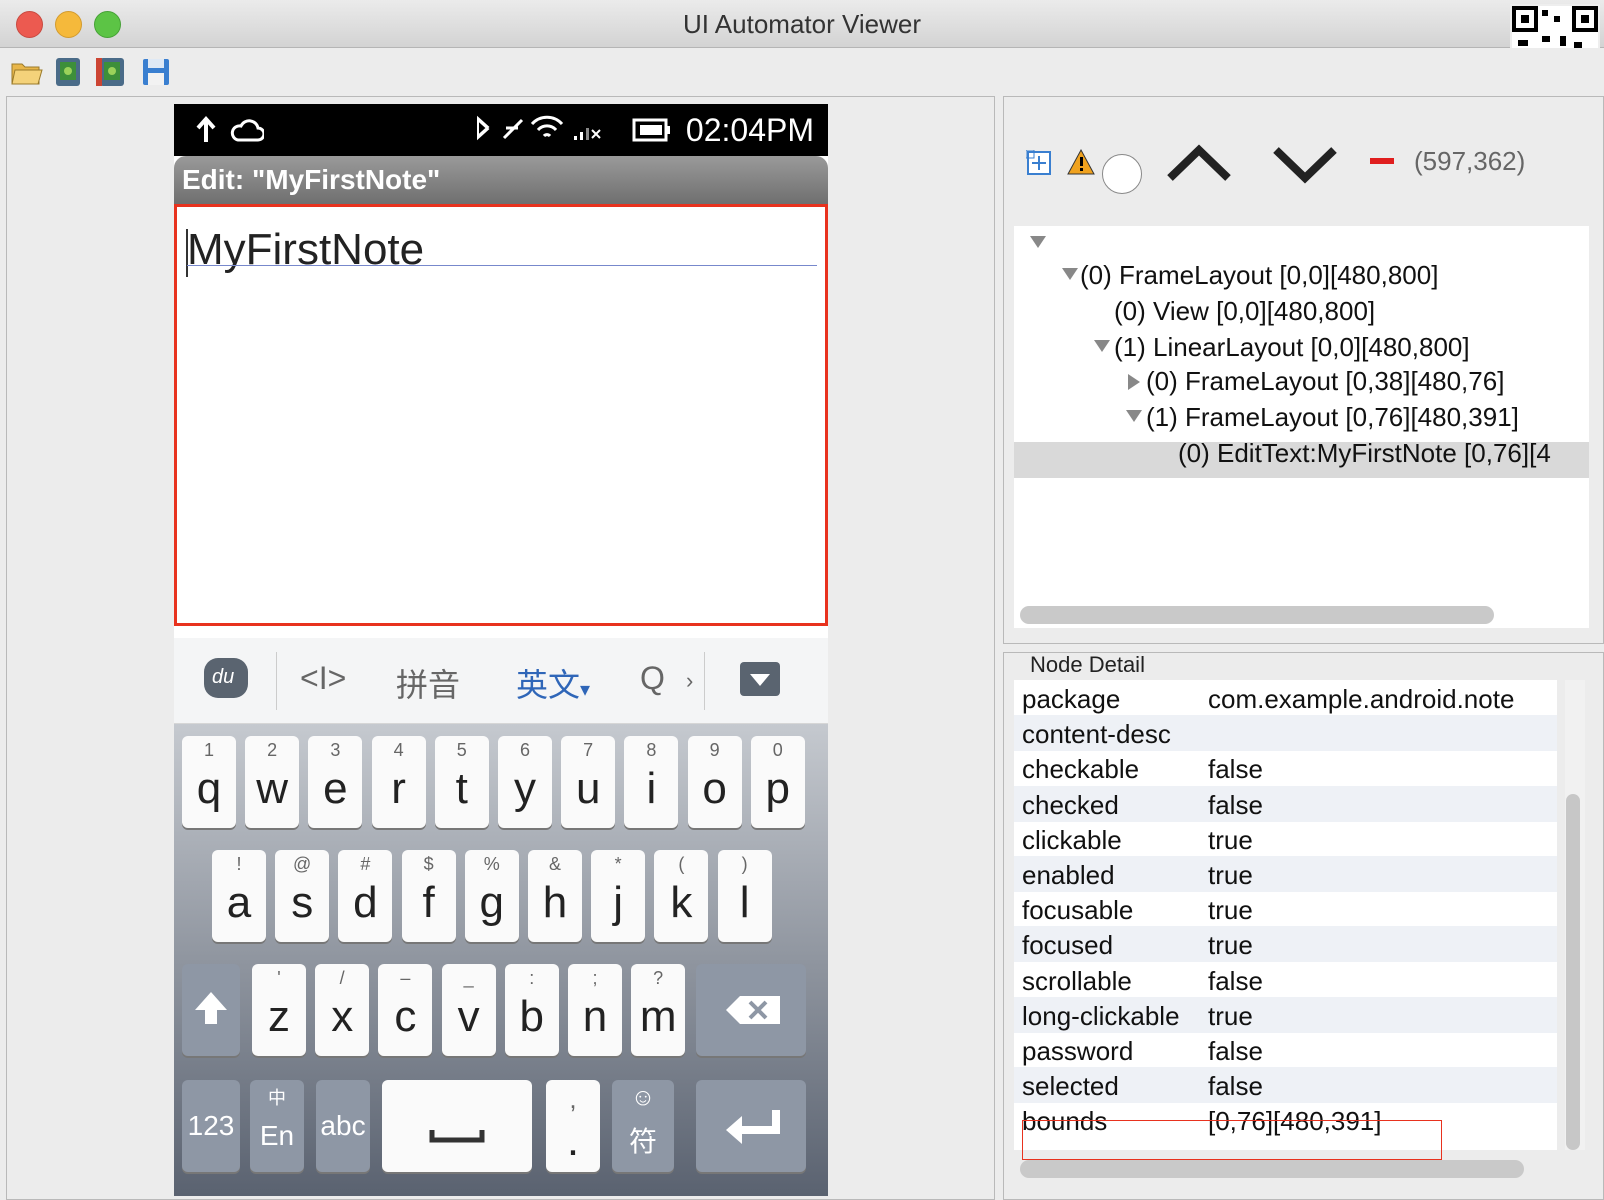  I want to click on key-r: 4r, so click(398, 782).